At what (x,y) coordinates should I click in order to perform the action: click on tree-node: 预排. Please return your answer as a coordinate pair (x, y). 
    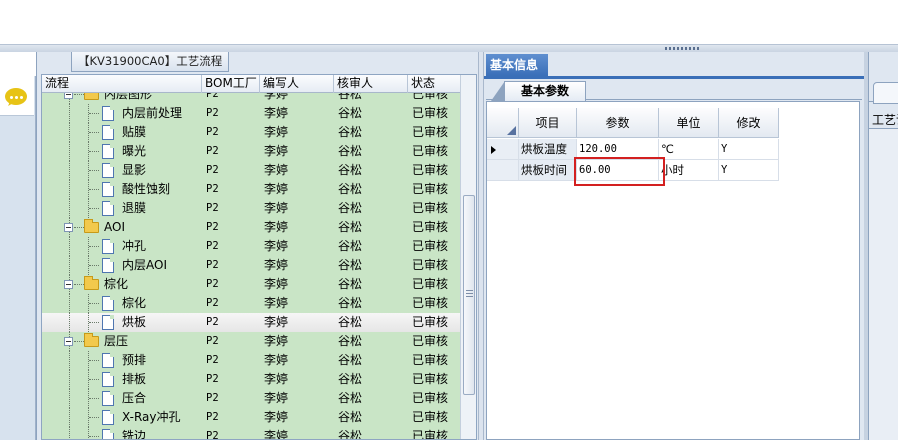
    Looking at the image, I should click on (122, 360).